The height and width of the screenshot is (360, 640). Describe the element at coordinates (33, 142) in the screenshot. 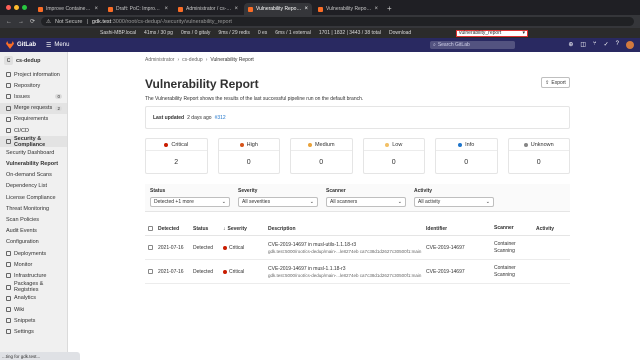

I see `sidebar-item-security-compliance: Security & Compliance` at that location.